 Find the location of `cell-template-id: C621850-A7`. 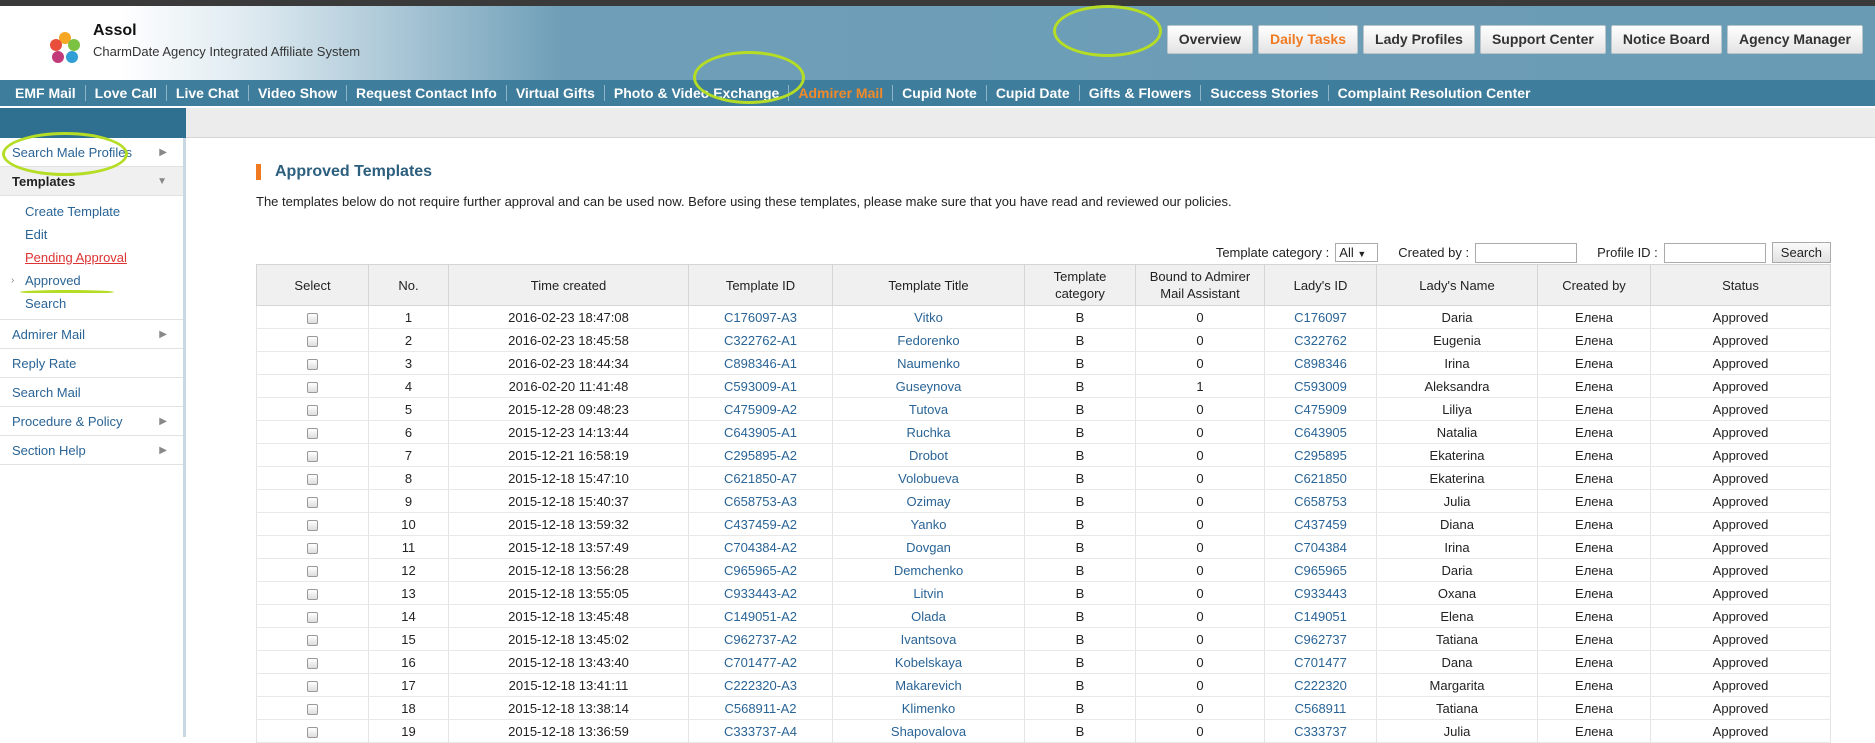

cell-template-id: C621850-A7 is located at coordinates (760, 478).